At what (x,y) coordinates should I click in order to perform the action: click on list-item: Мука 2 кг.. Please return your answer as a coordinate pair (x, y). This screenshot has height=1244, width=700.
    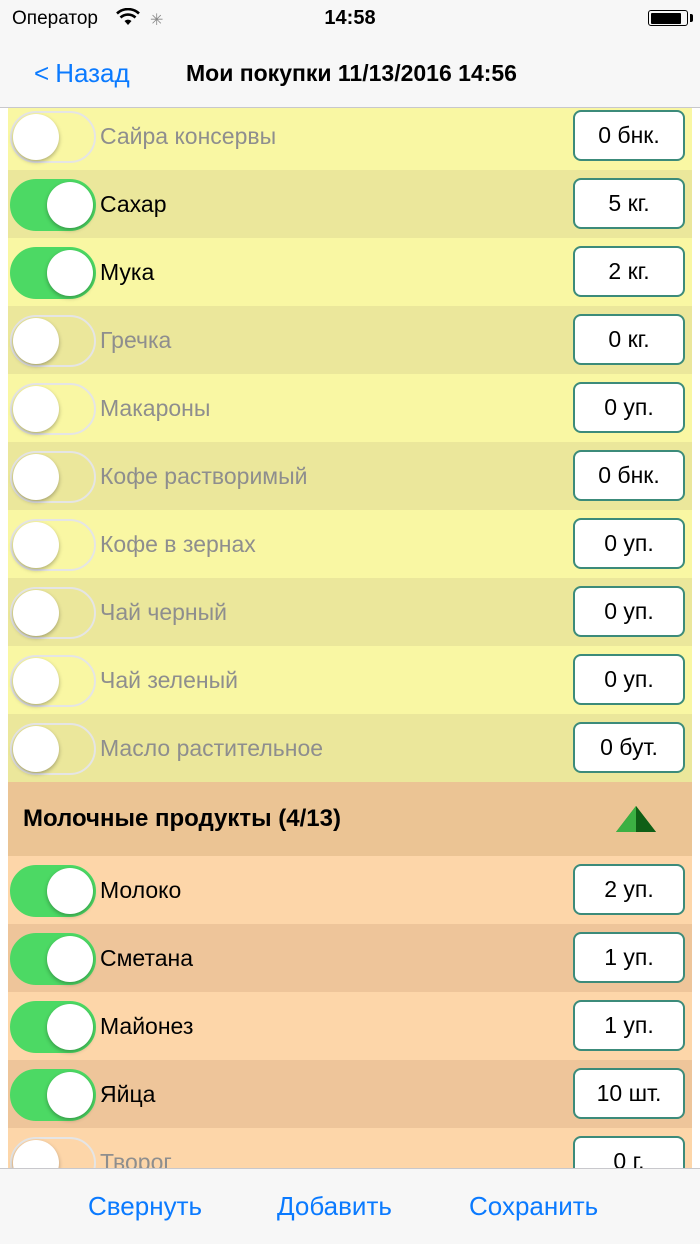
    Looking at the image, I should click on (350, 272).